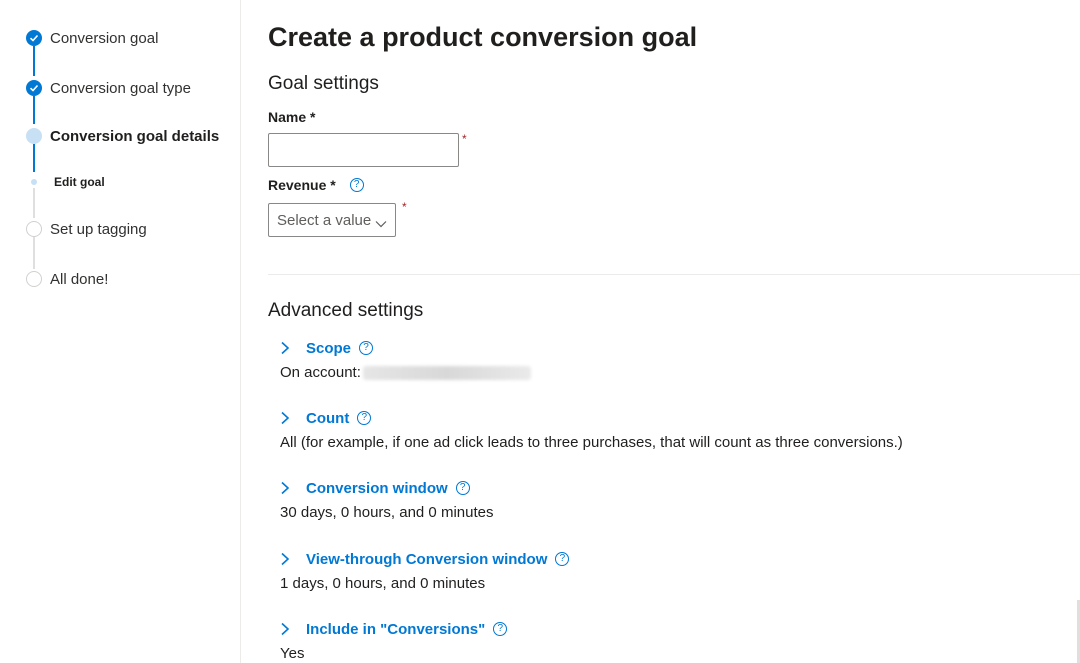 This screenshot has height=663, width=1080. What do you see at coordinates (320, 372) in the screenshot?
I see `scope-value-text: On account:` at bounding box center [320, 372].